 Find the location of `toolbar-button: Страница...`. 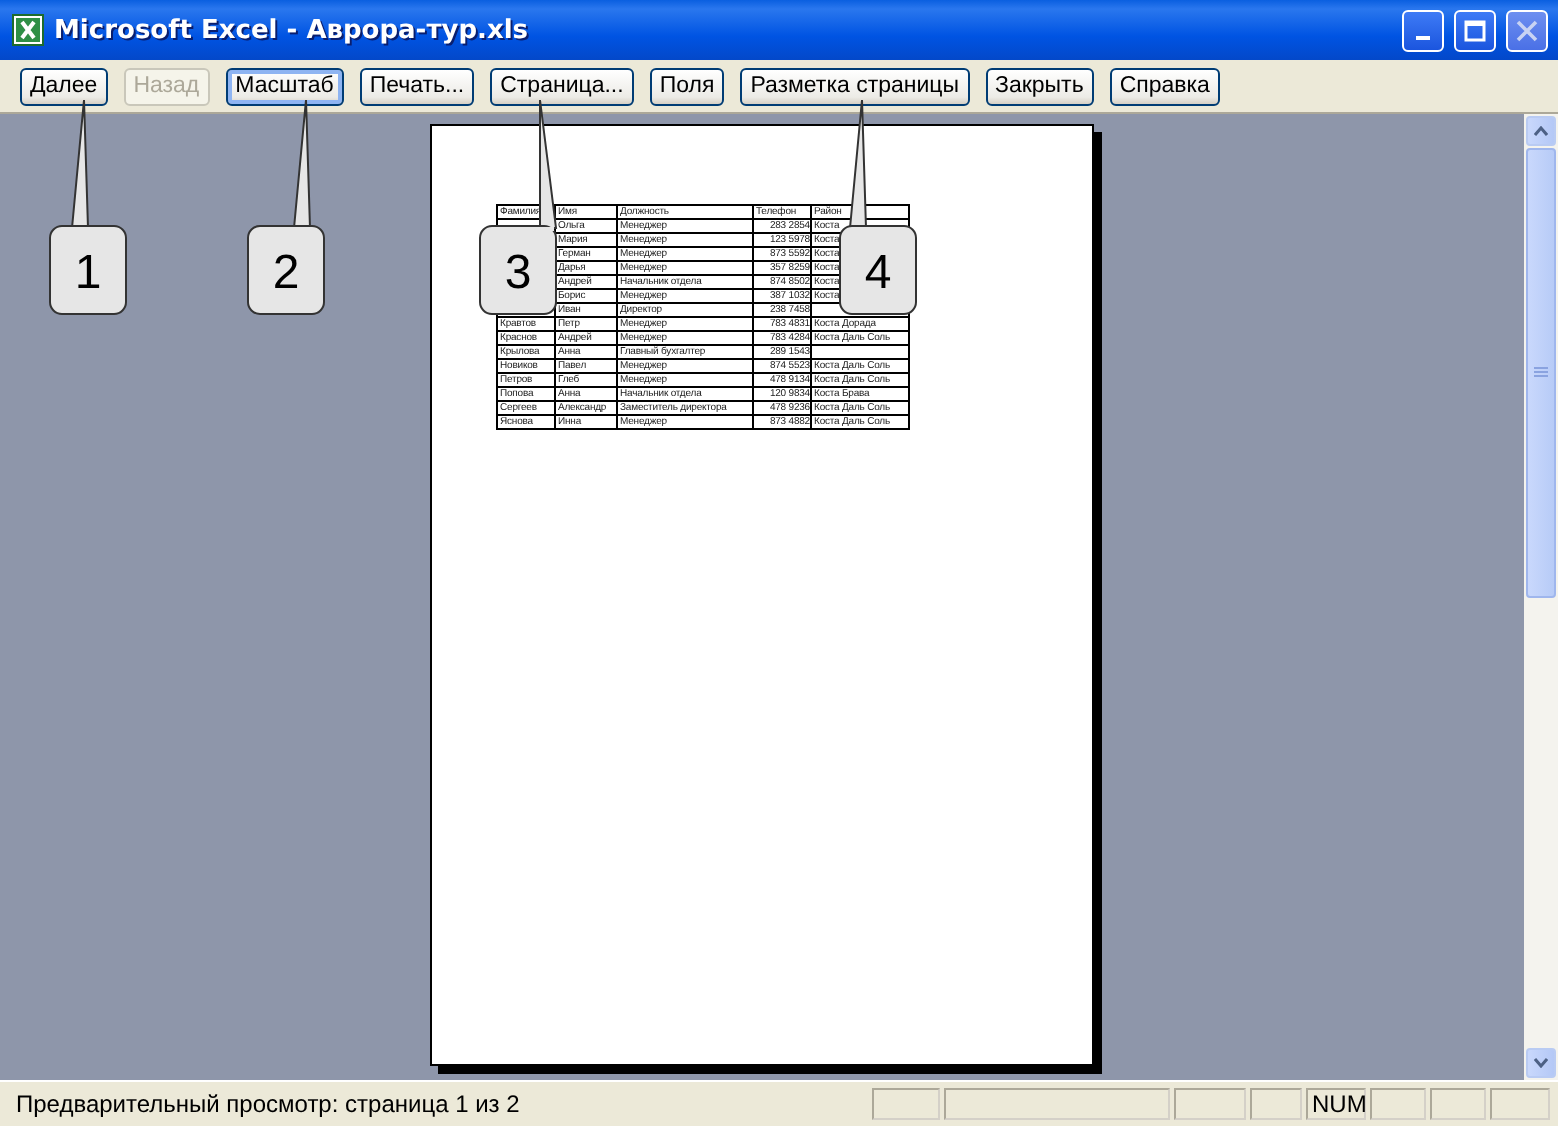

toolbar-button: Страница... is located at coordinates (562, 86).